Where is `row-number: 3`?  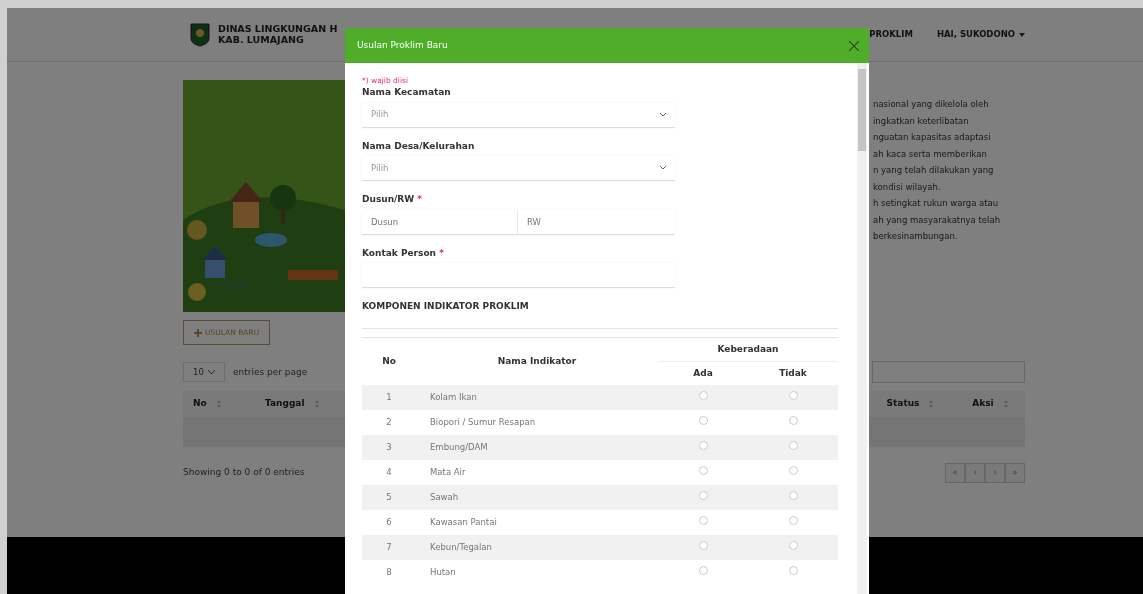 row-number: 3 is located at coordinates (389, 447).